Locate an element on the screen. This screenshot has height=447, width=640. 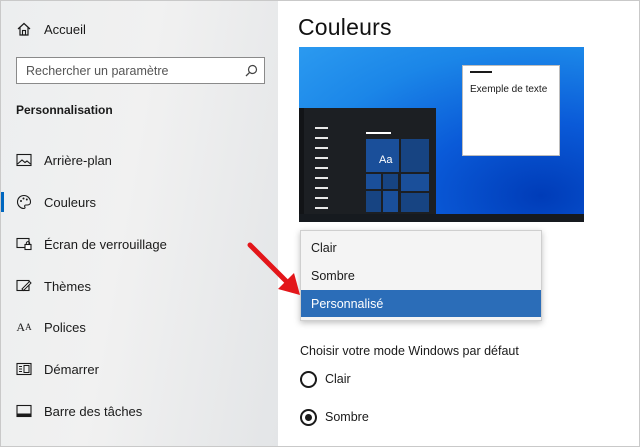
lock-screen-icon is located at coordinates (24, 244).